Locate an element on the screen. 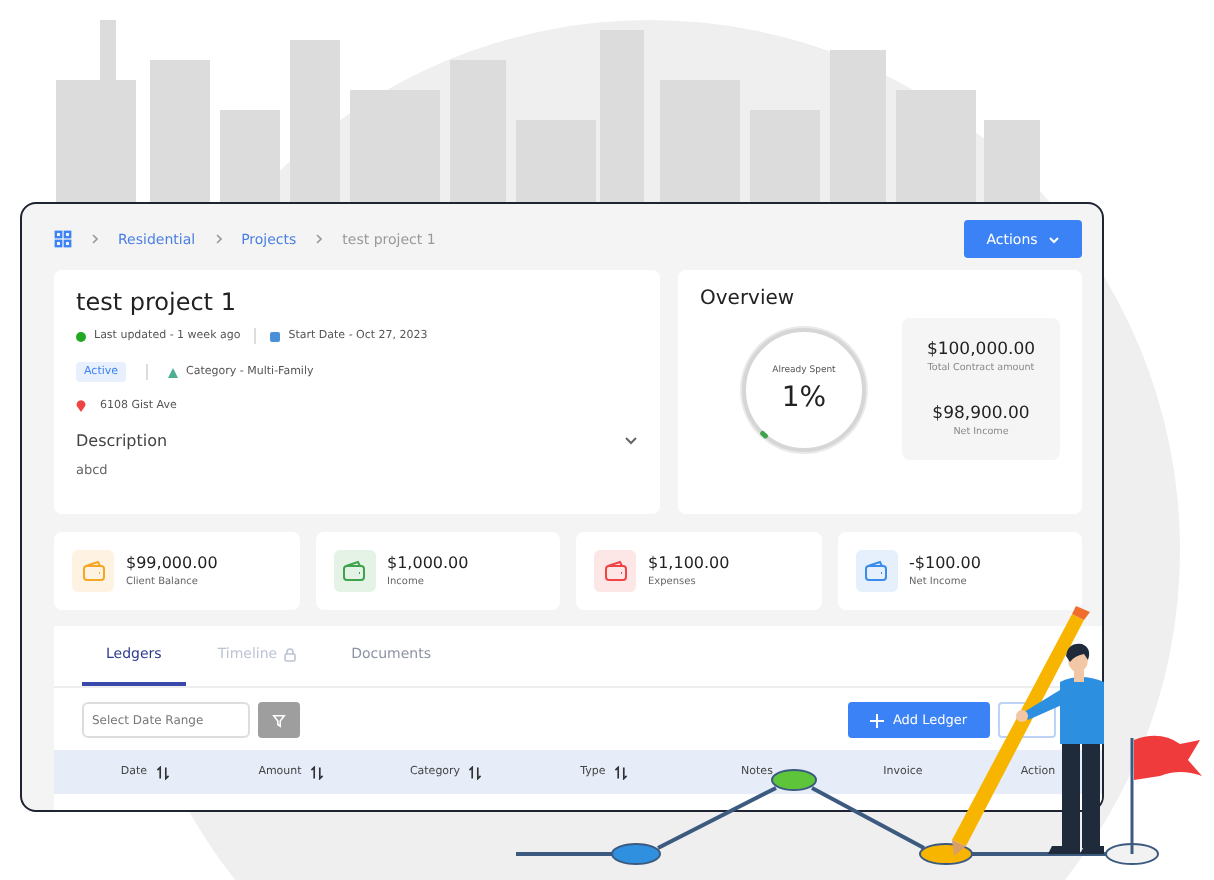  calendar-icon is located at coordinates (275, 336).